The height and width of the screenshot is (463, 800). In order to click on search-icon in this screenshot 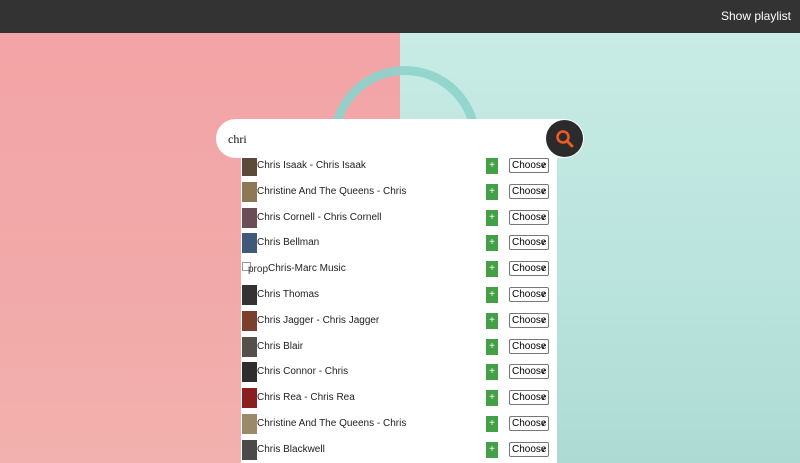, I will do `click(565, 139)`.